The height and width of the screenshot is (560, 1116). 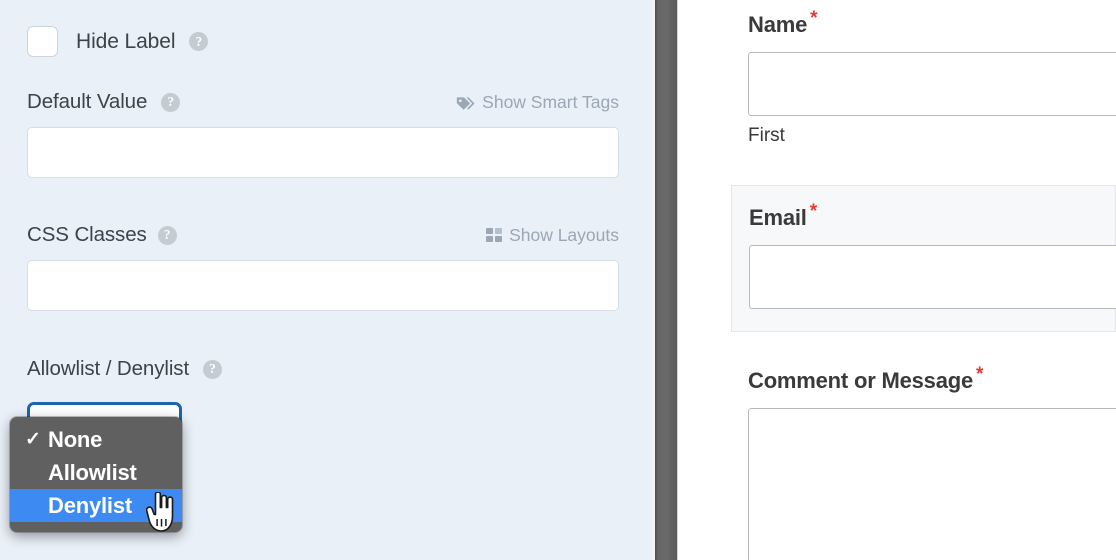 I want to click on show-smart-tags-label: Show Smart Tags, so click(x=550, y=101).